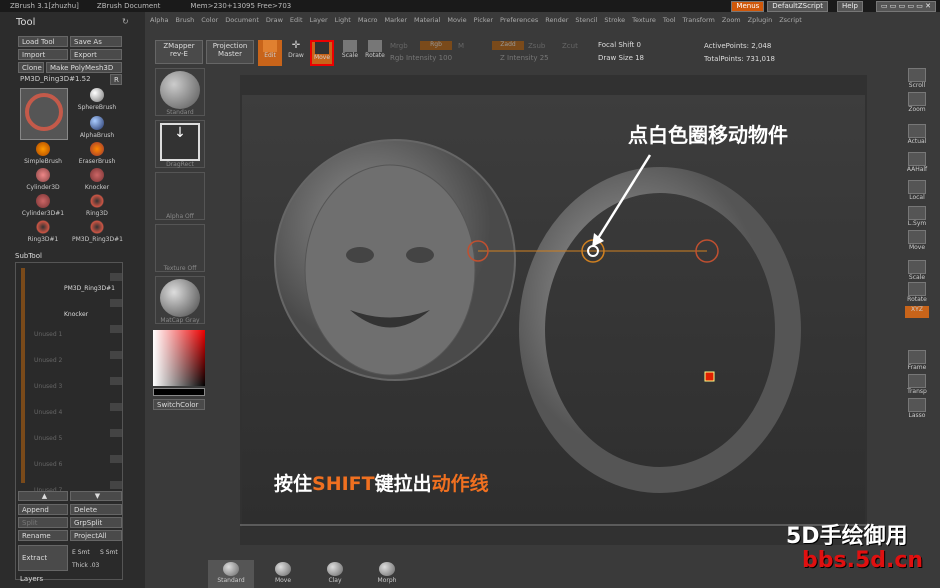 This screenshot has width=940, height=588. Describe the element at coordinates (179, 392) in the screenshot. I see `secondary-color-swatch` at that location.